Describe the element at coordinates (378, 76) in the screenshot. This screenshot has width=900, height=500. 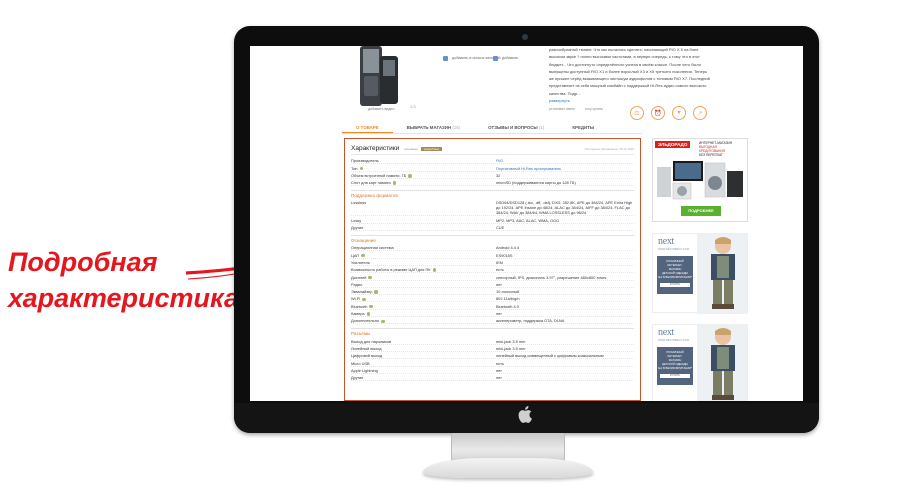
I see `product-image` at that location.